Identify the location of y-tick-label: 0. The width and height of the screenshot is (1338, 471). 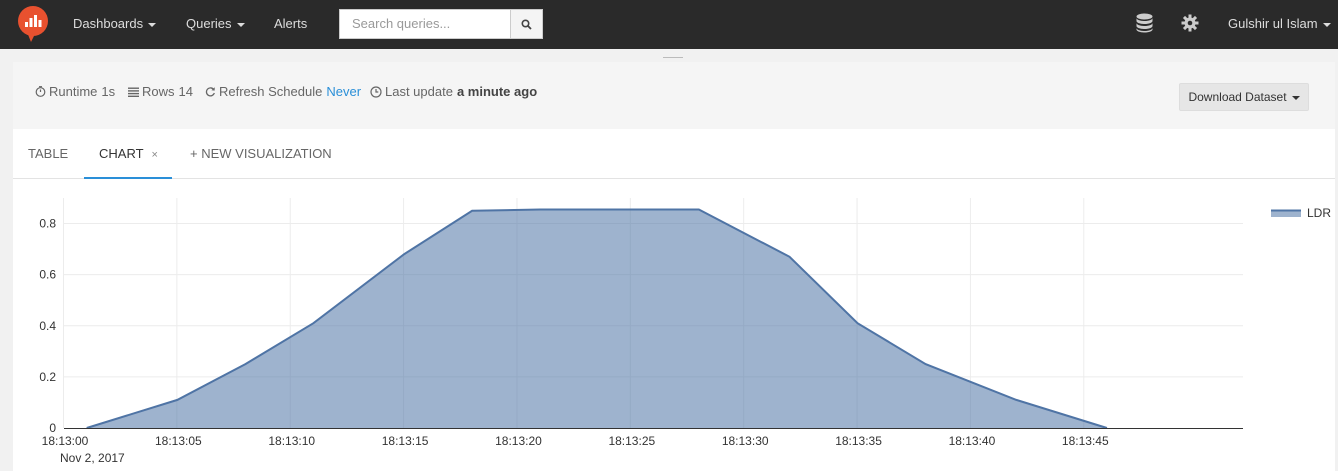
(52, 428).